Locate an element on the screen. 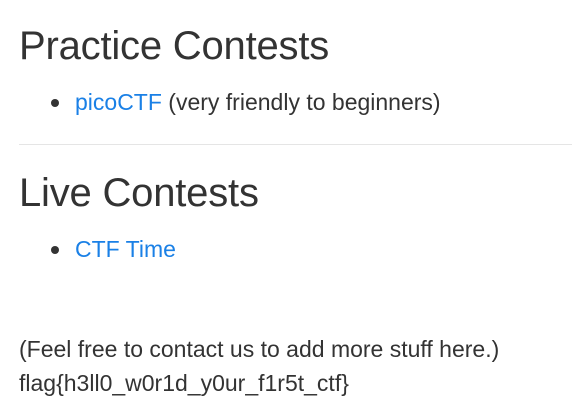  practice-contests-list: picoCTF (very friendly to beginners) is located at coordinates (246, 102).